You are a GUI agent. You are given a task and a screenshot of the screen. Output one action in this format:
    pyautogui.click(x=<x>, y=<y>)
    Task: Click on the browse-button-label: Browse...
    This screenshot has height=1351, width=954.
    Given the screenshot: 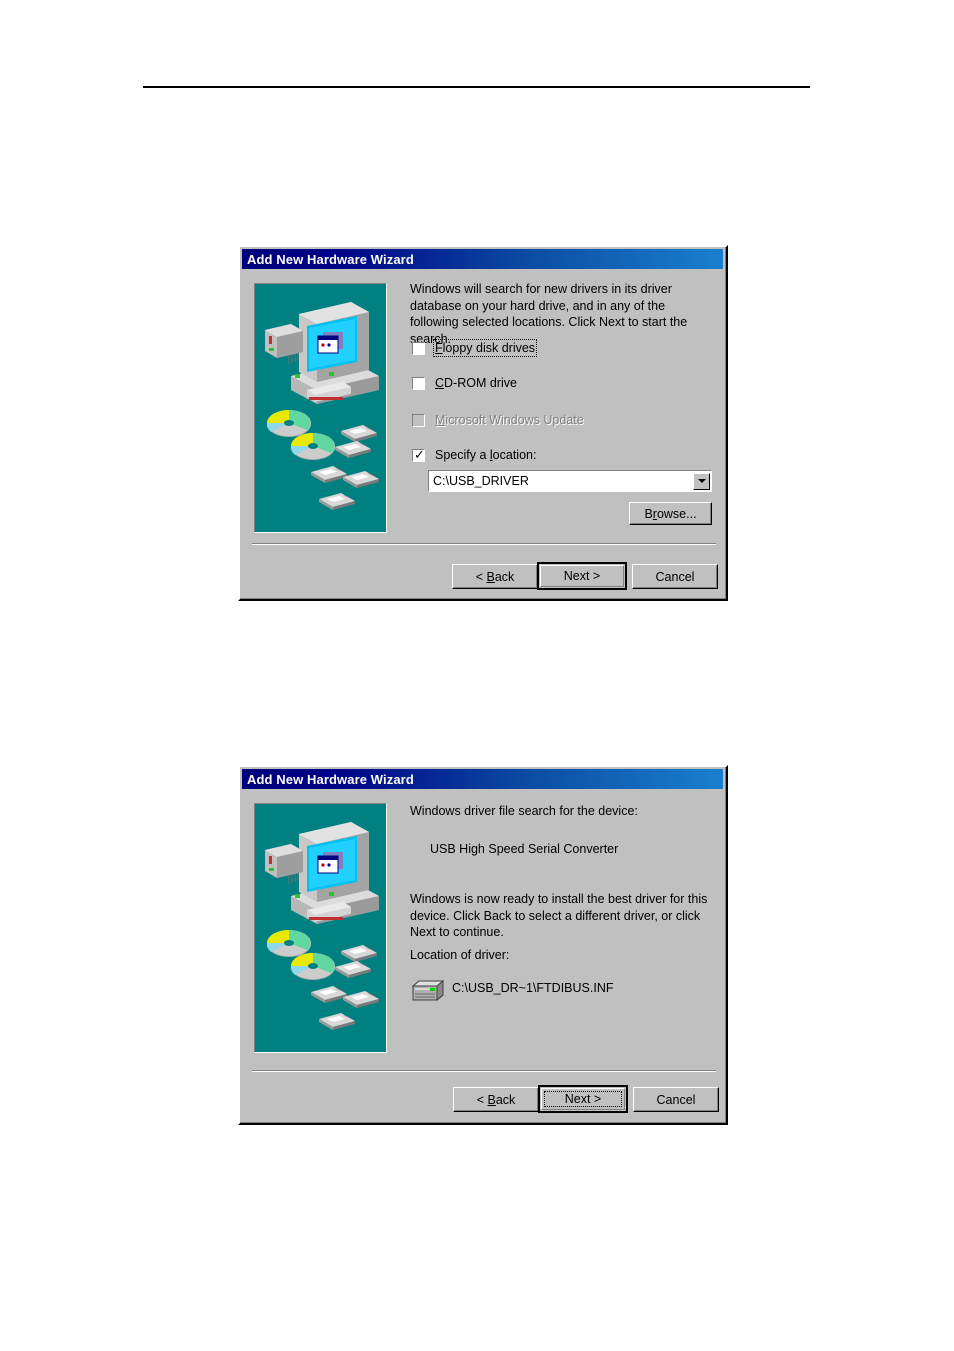 What is the action you would take?
    pyautogui.click(x=670, y=513)
    